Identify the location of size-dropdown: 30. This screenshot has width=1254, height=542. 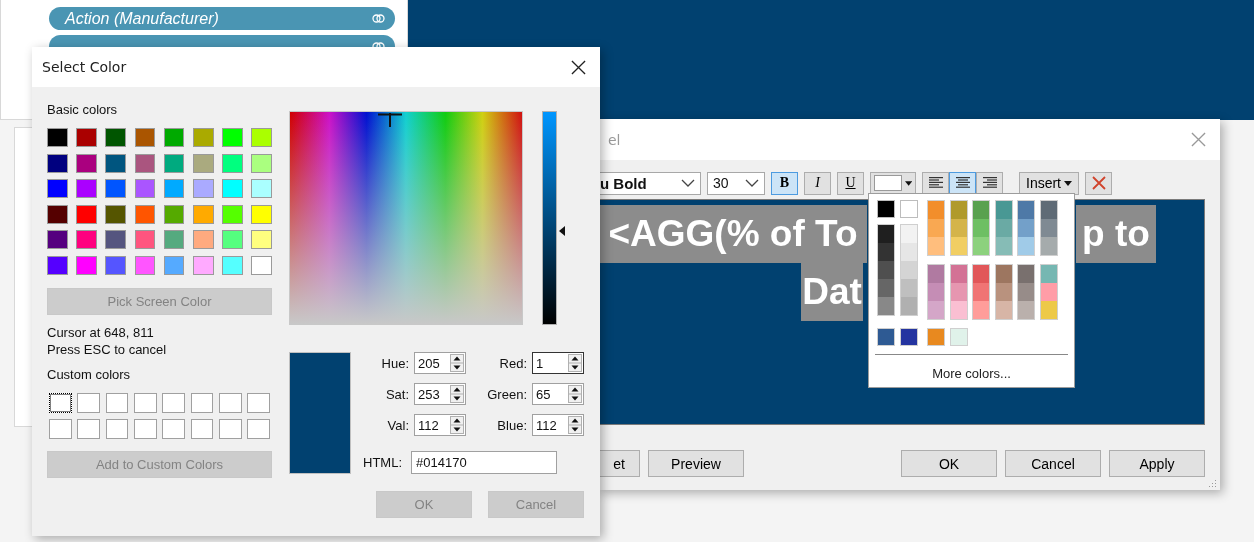
(736, 183).